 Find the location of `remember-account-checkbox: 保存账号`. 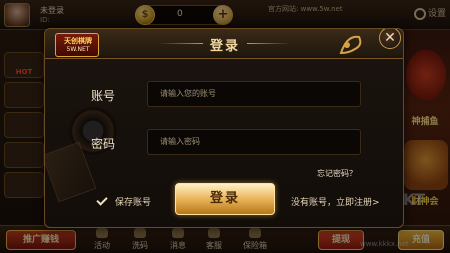

remember-account-checkbox: 保存账号 is located at coordinates (124, 201).